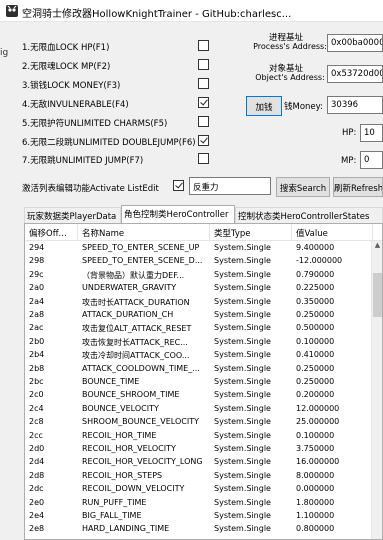 The width and height of the screenshot is (383, 540). I want to click on column-header-name: 名称Name, so click(144, 232).